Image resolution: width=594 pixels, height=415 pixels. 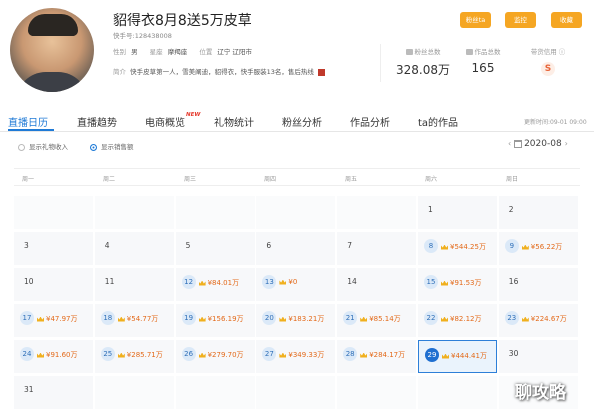 I want to click on tab-bar: 直播日历 直播趋势 电商概览 礼物统计 粉丝分析 作品分析 ta的作品, so click(x=297, y=121).